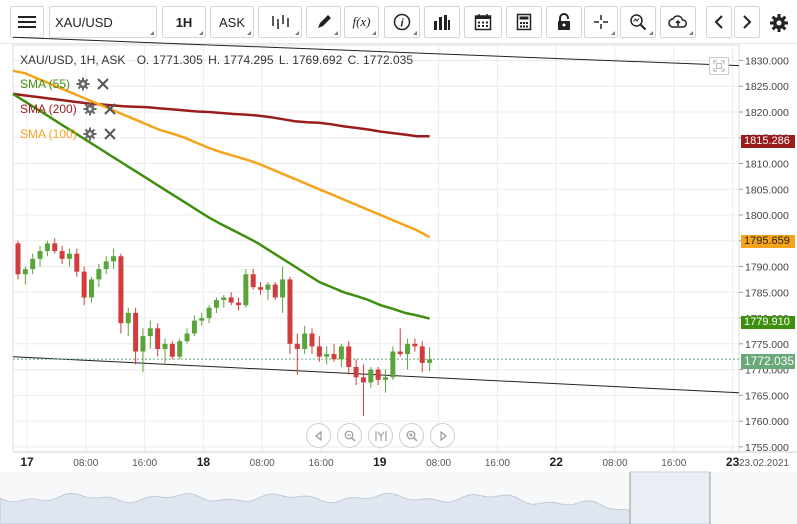 This screenshot has height=524, width=797. I want to click on x-tick-label: 18, so click(204, 462).